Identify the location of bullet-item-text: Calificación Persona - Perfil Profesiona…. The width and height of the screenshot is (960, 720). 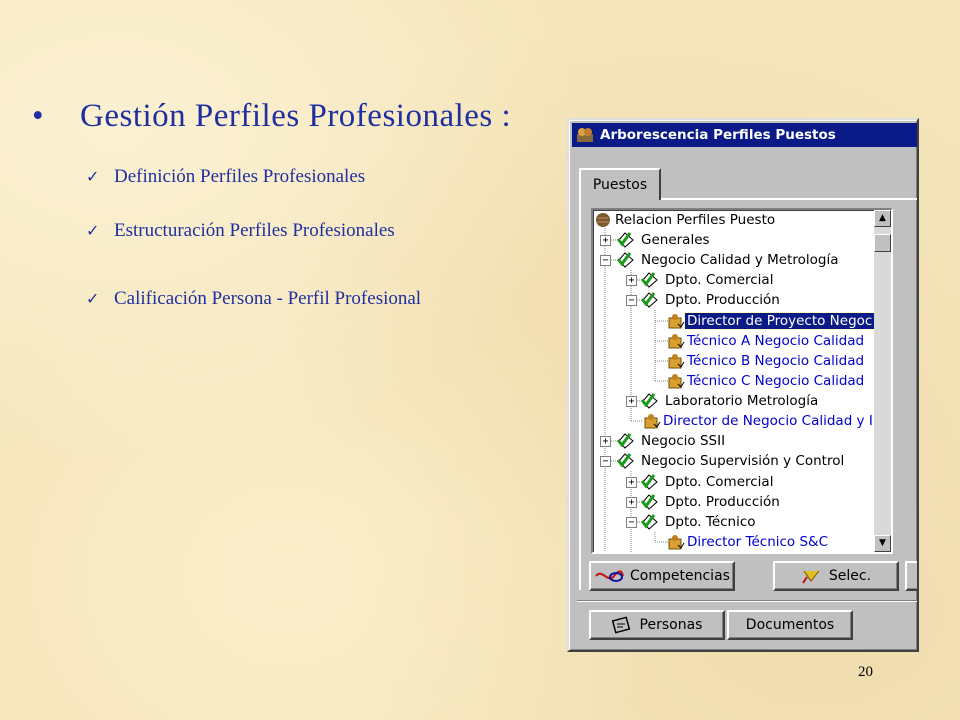
(268, 298).